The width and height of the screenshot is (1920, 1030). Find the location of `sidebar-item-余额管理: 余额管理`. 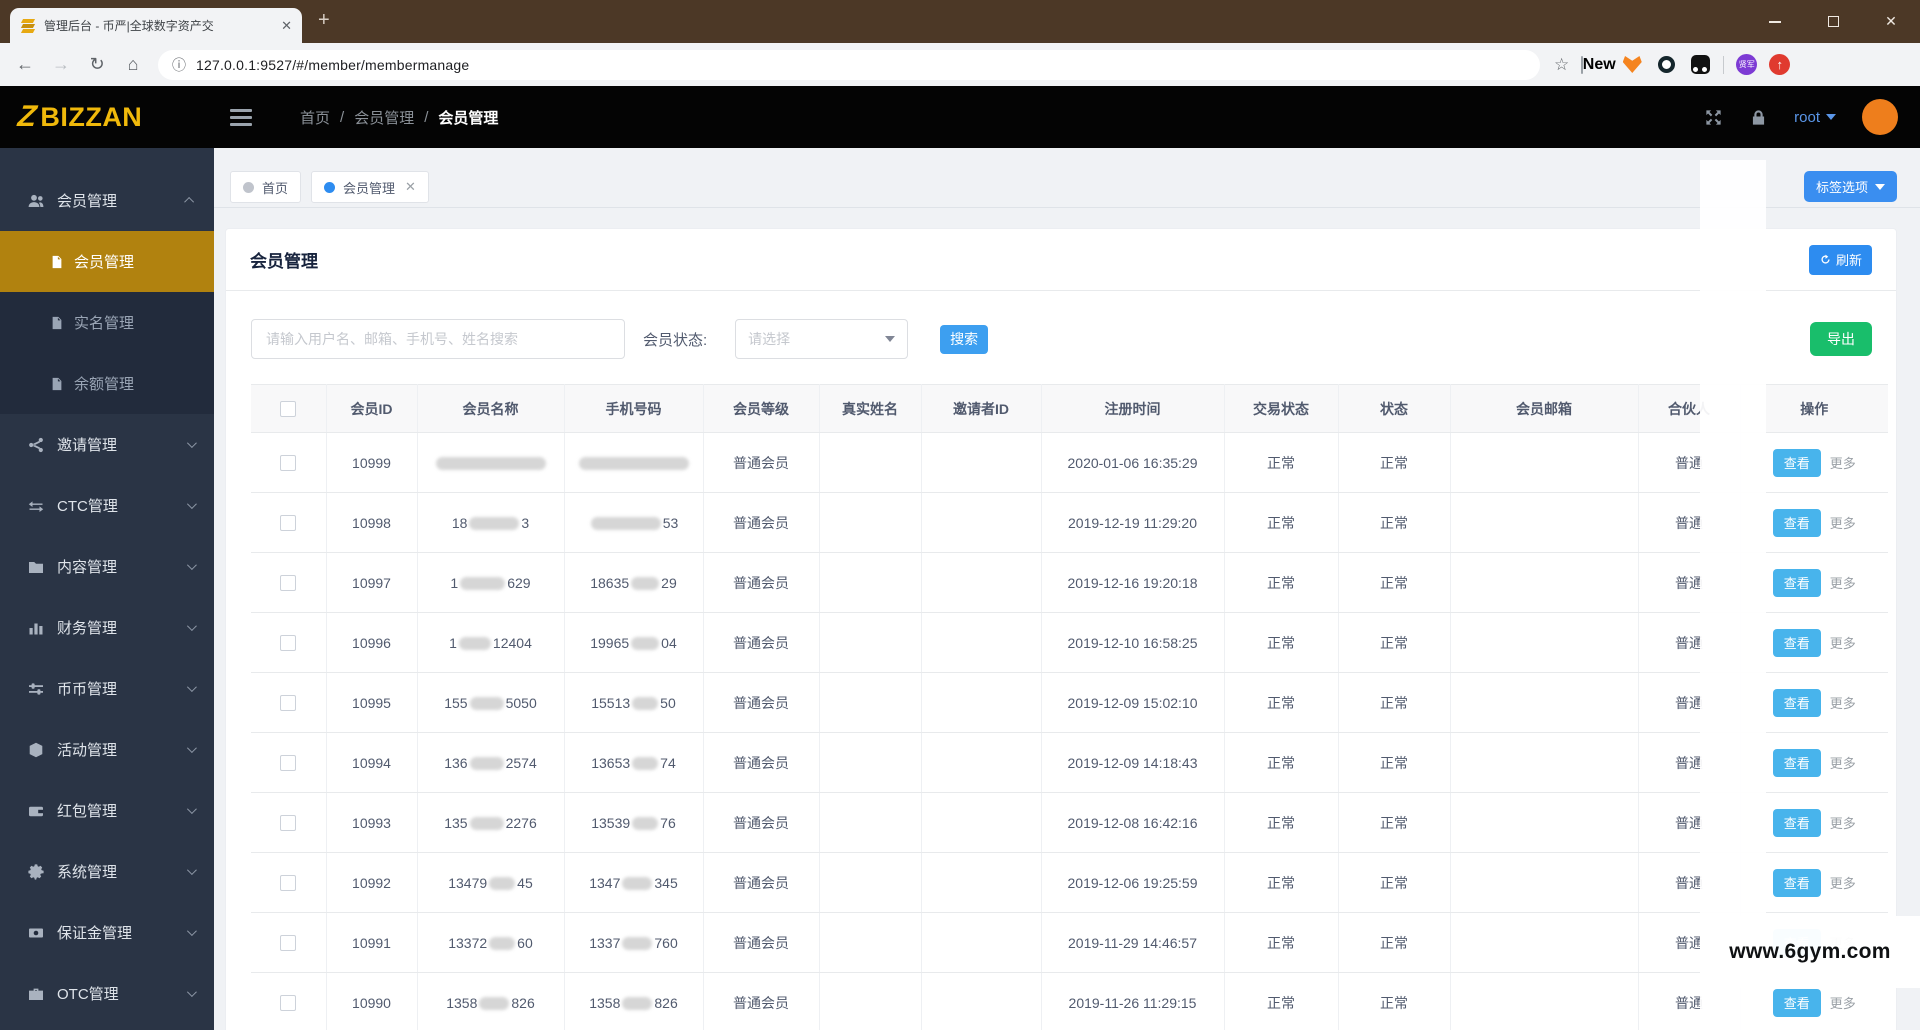

sidebar-item-余额管理: 余额管理 is located at coordinates (107, 383).